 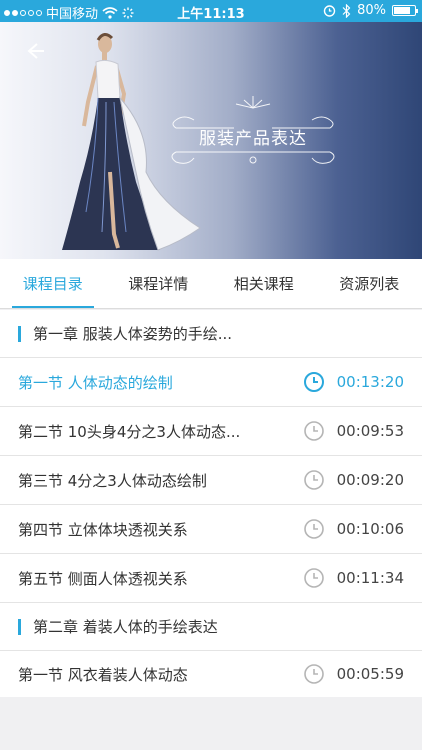 I want to click on lesson-duration: 00:13:20, so click(x=370, y=382).